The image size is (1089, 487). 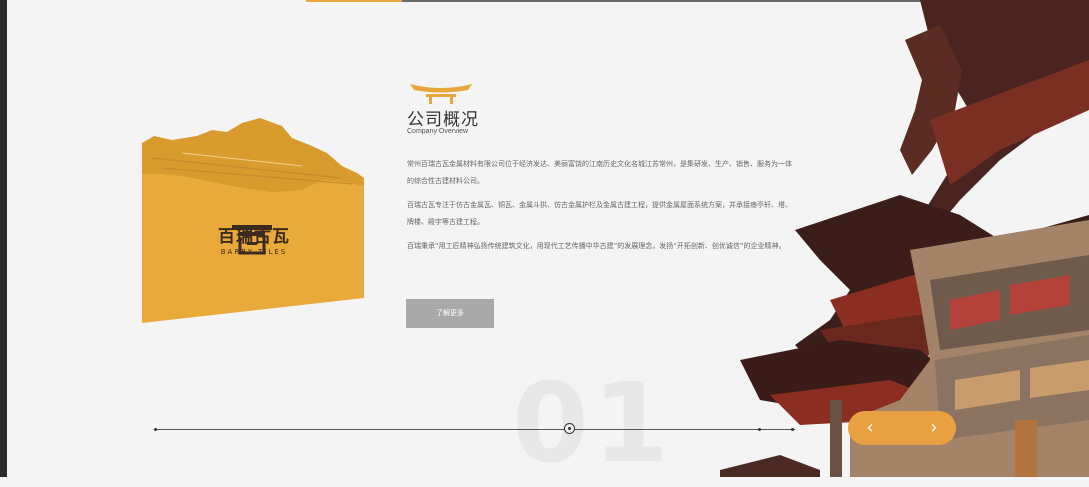 I want to click on brand-name-cn: 百瑞古瓦, so click(x=254, y=237).